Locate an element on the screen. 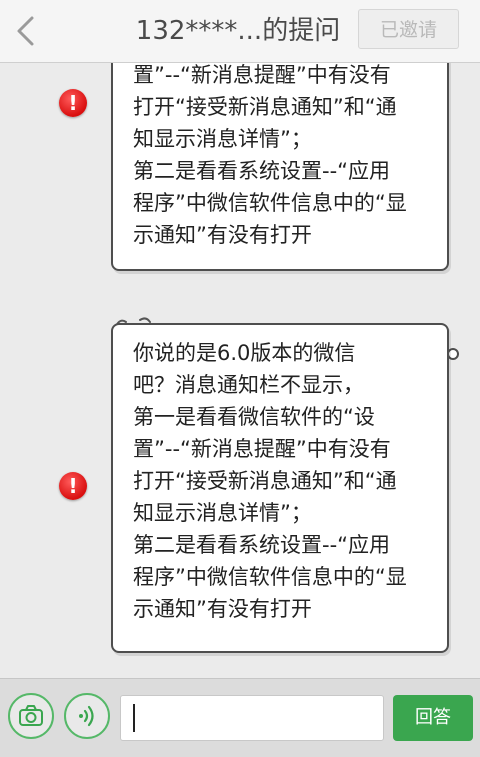  back-button is located at coordinates (27, 31).